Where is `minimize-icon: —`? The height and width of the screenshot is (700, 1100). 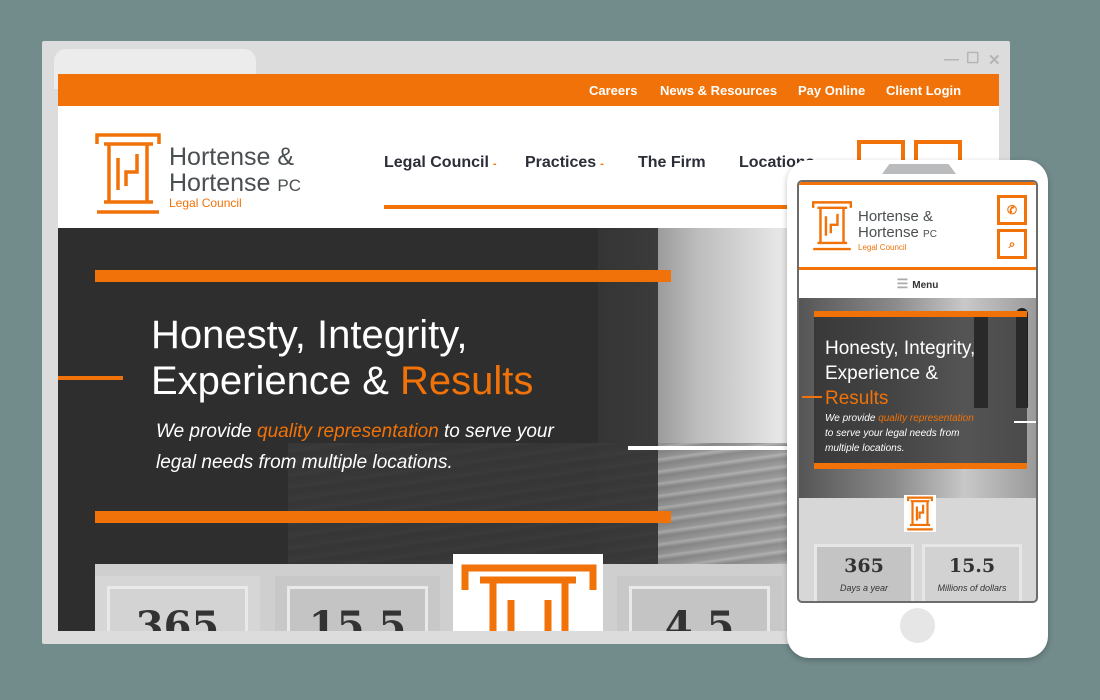 minimize-icon: — is located at coordinates (951, 59).